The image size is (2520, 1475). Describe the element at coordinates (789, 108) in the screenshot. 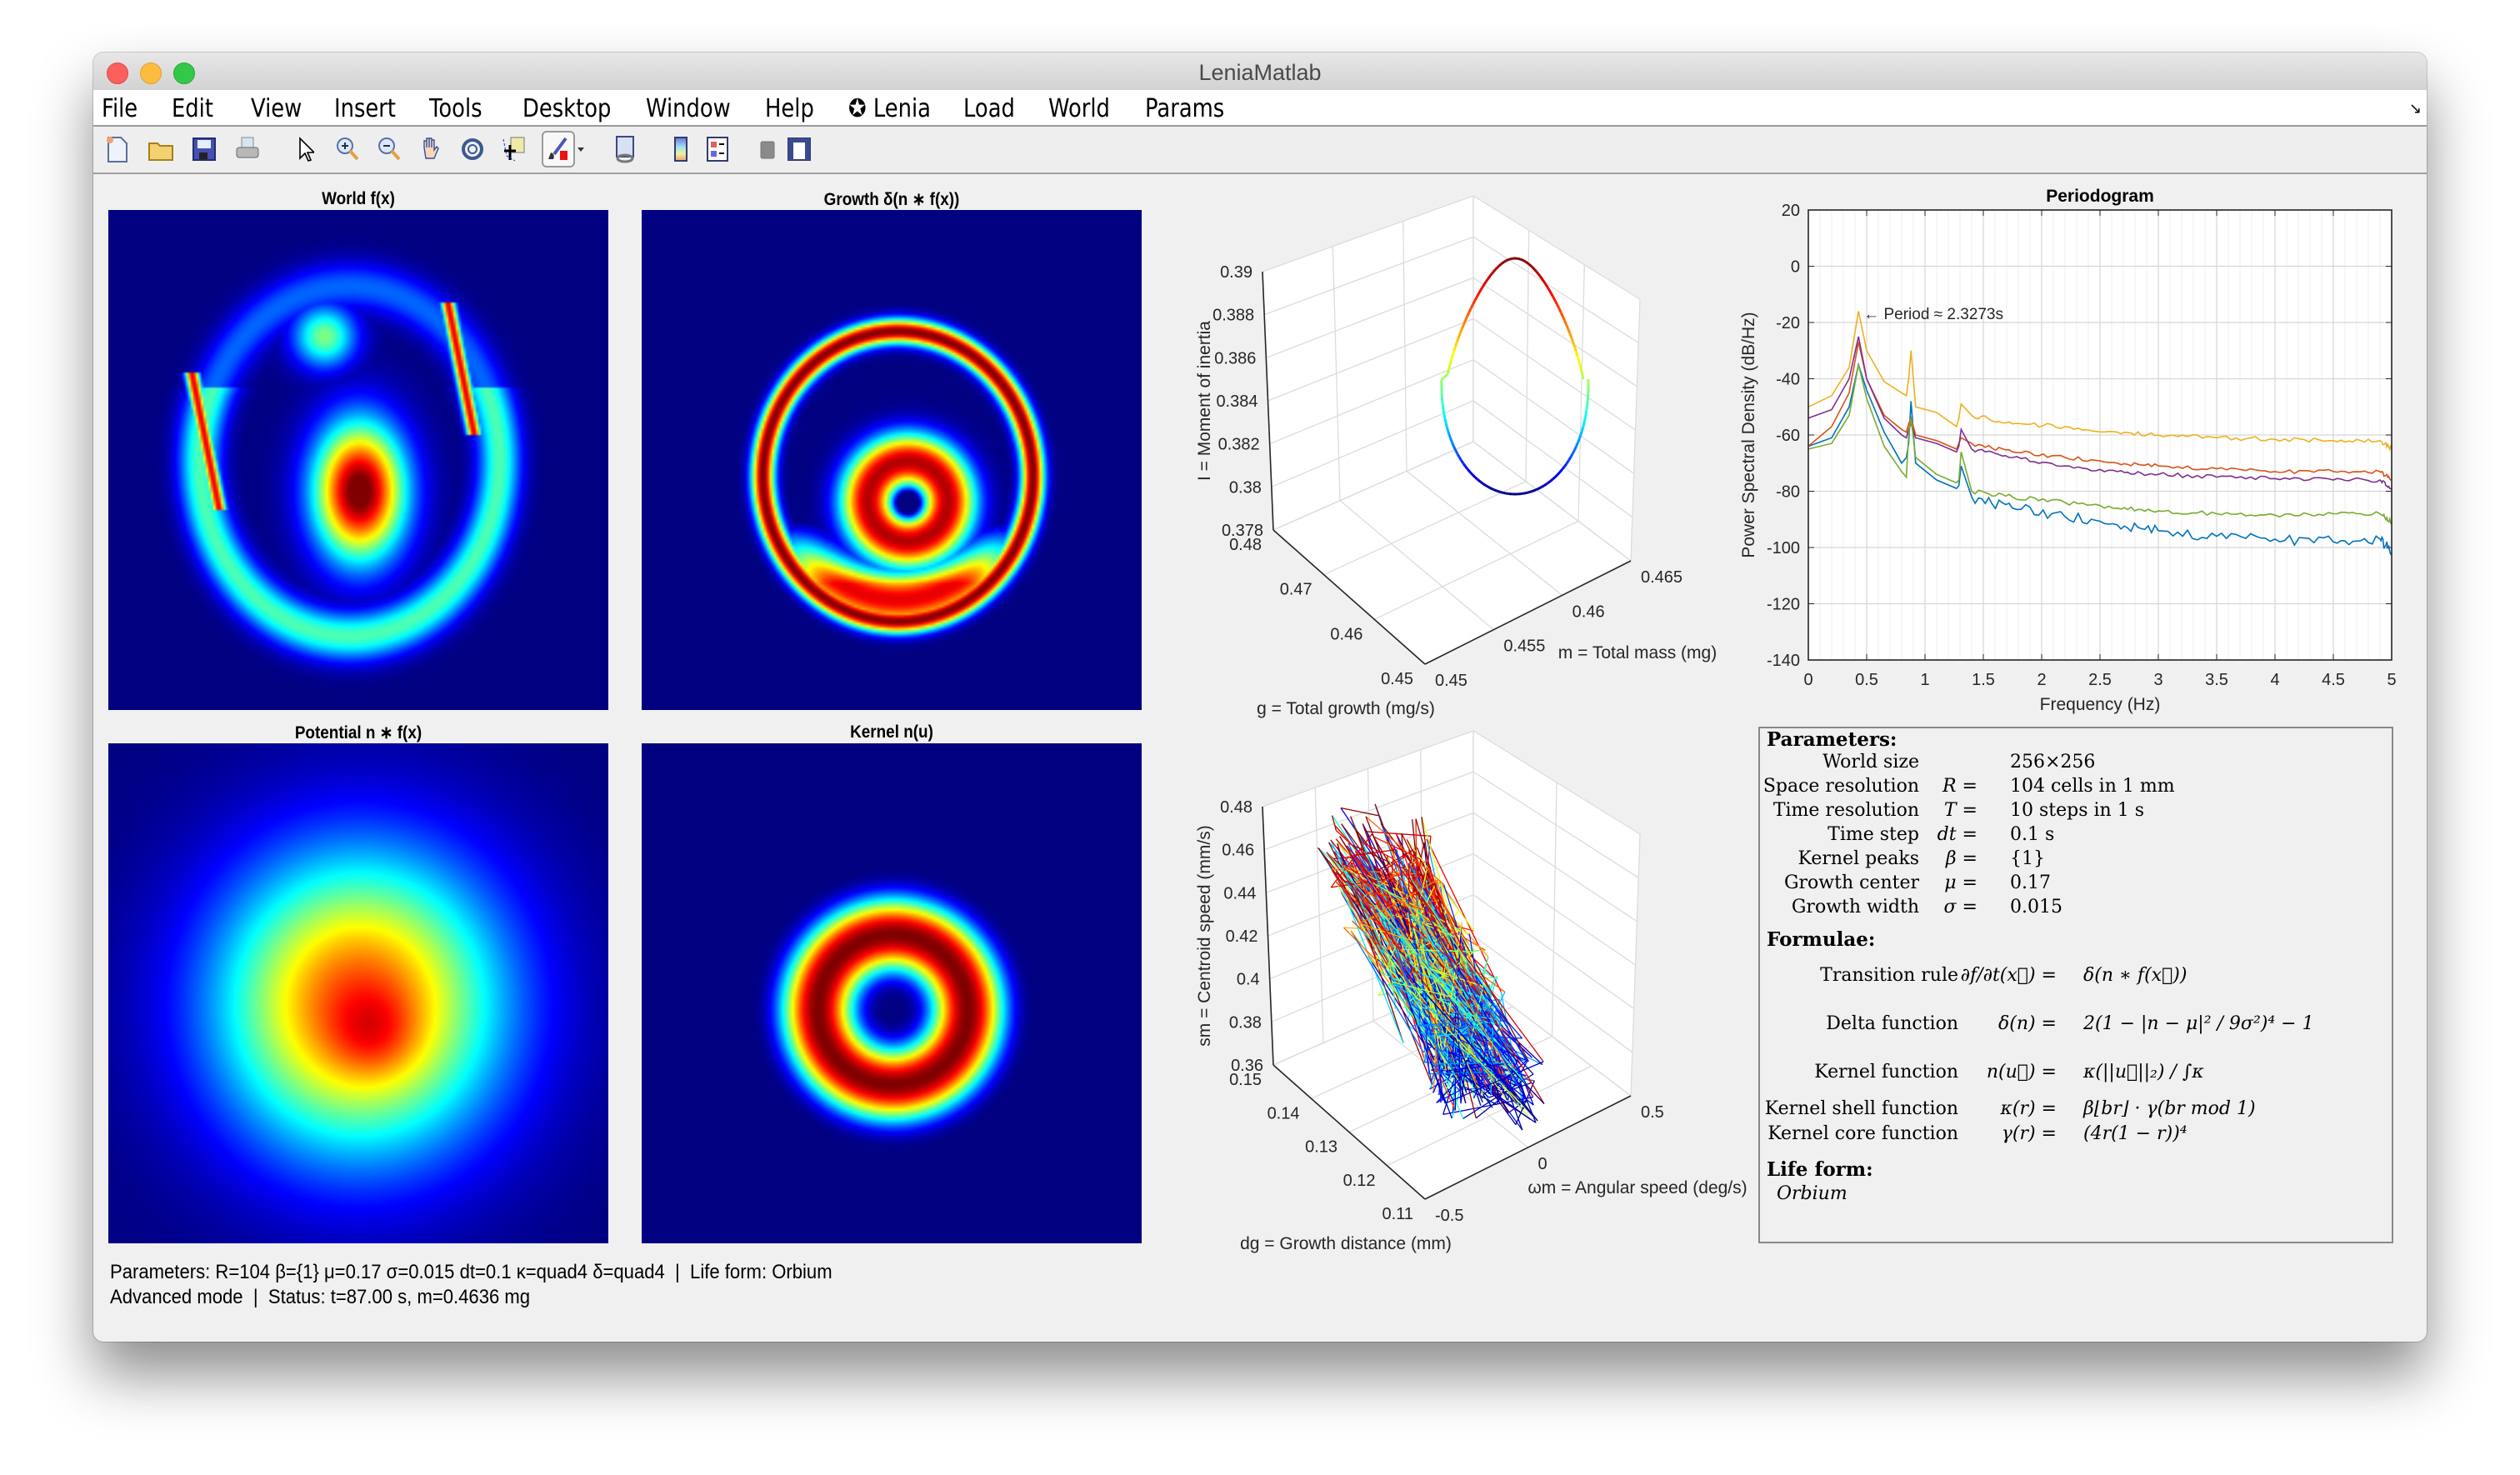

I see `menu-help: Help` at that location.